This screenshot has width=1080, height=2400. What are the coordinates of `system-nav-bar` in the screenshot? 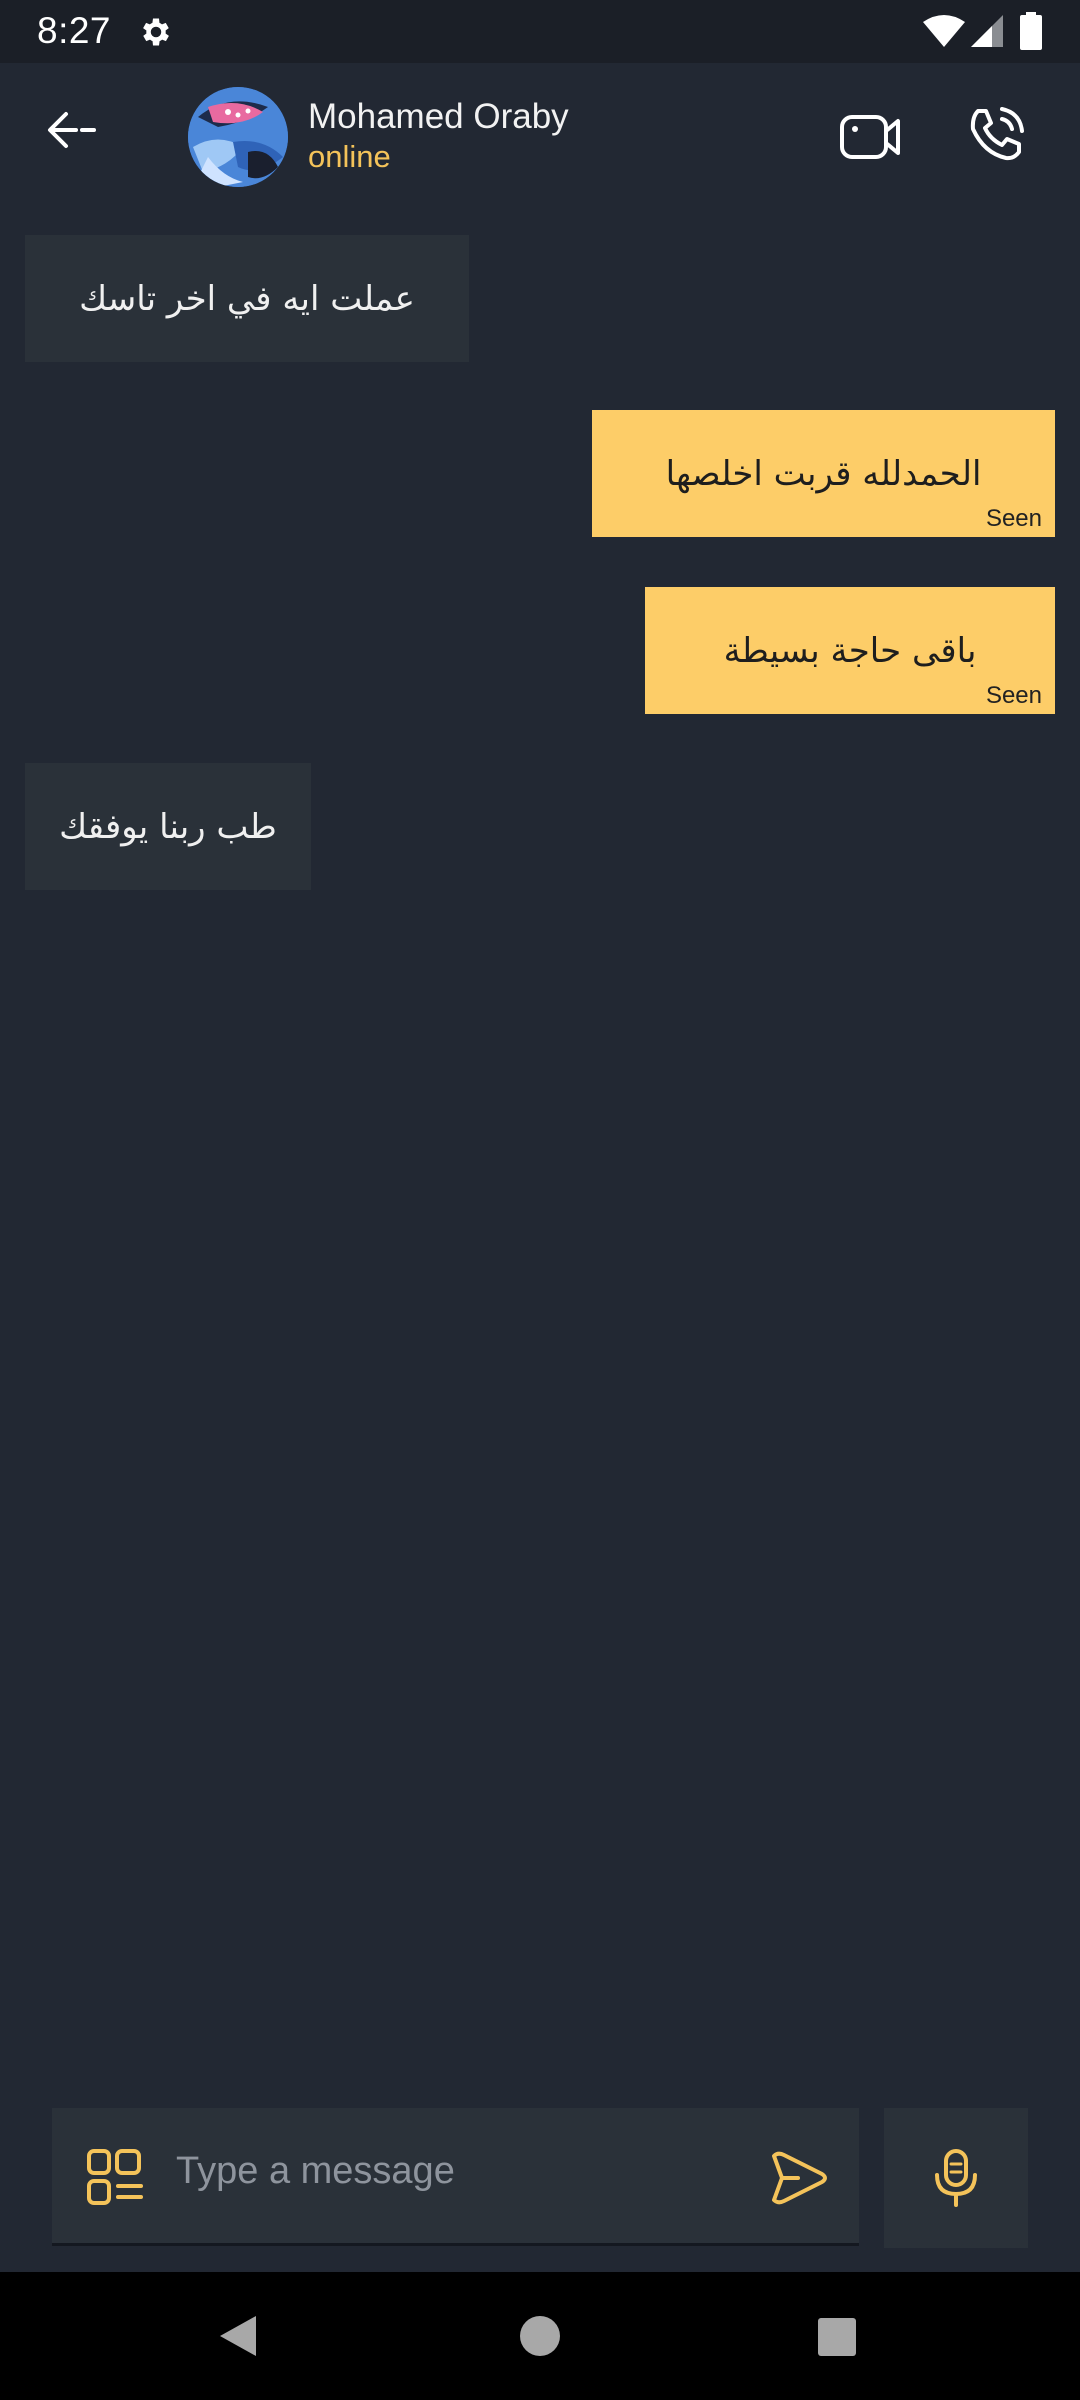 It's located at (540, 2336).